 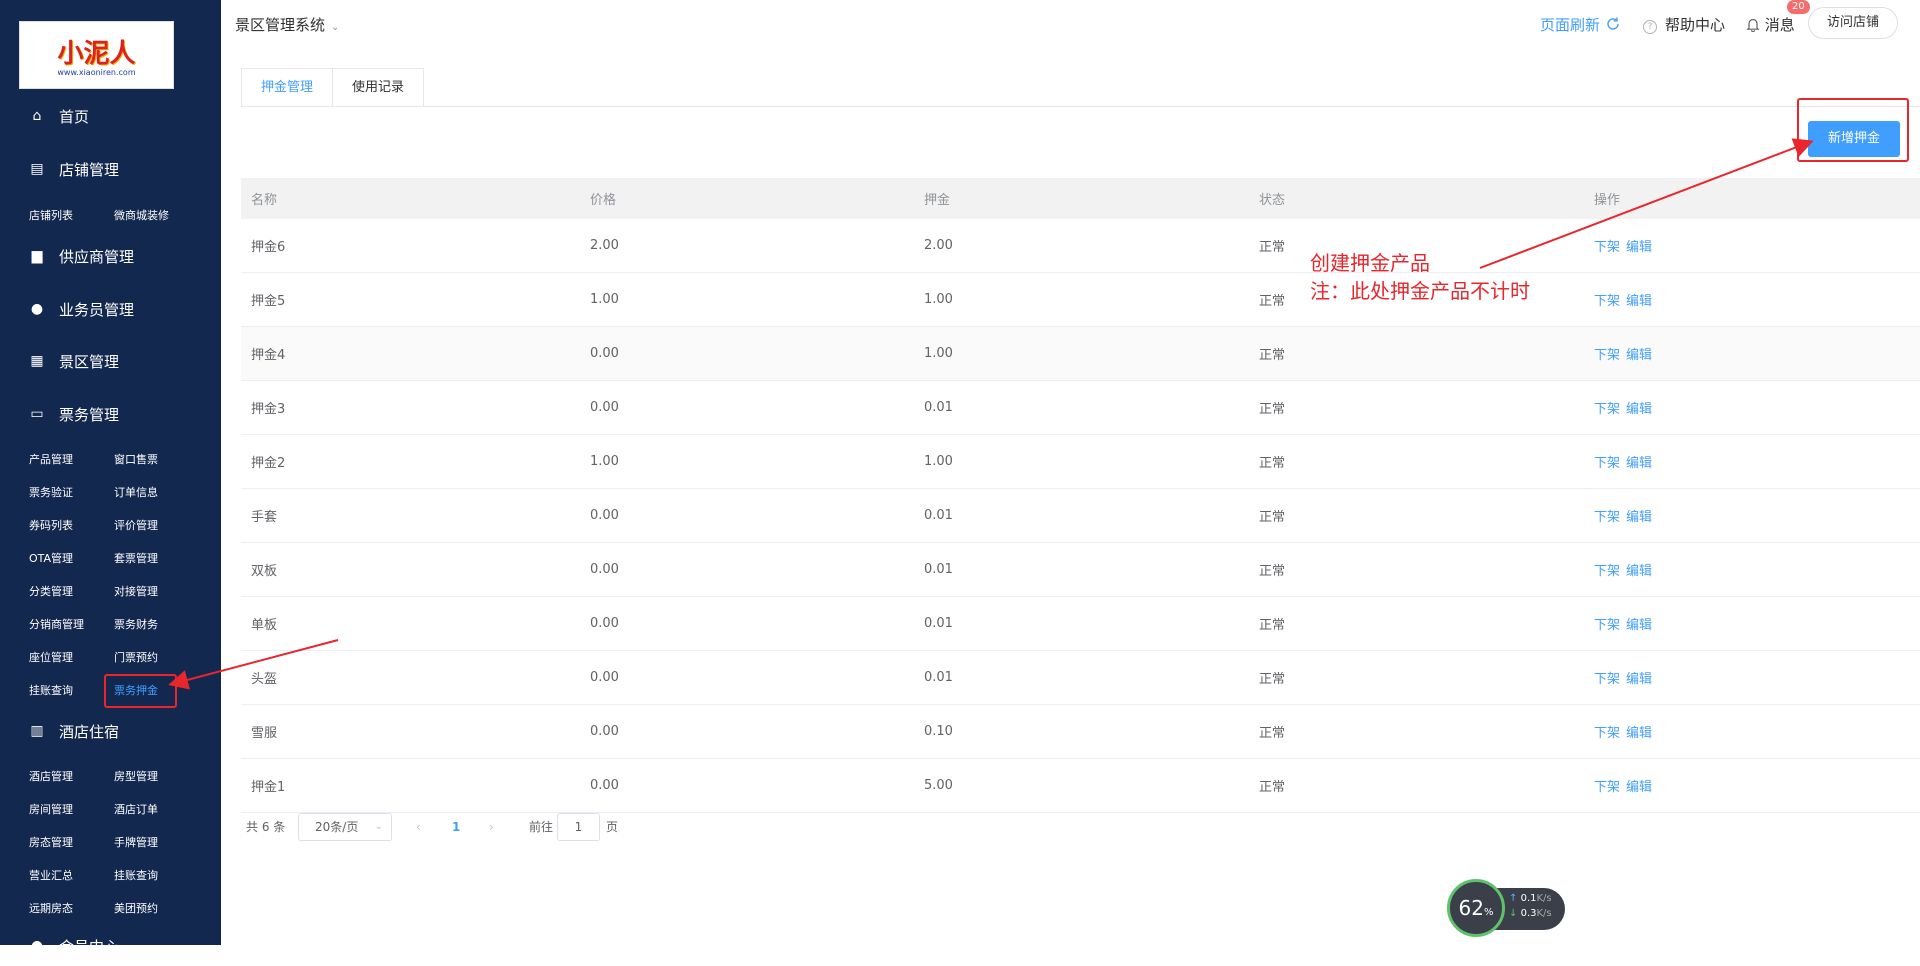 I want to click on sidebar-item-hotel_sub-9: 美团预约, so click(x=136, y=908).